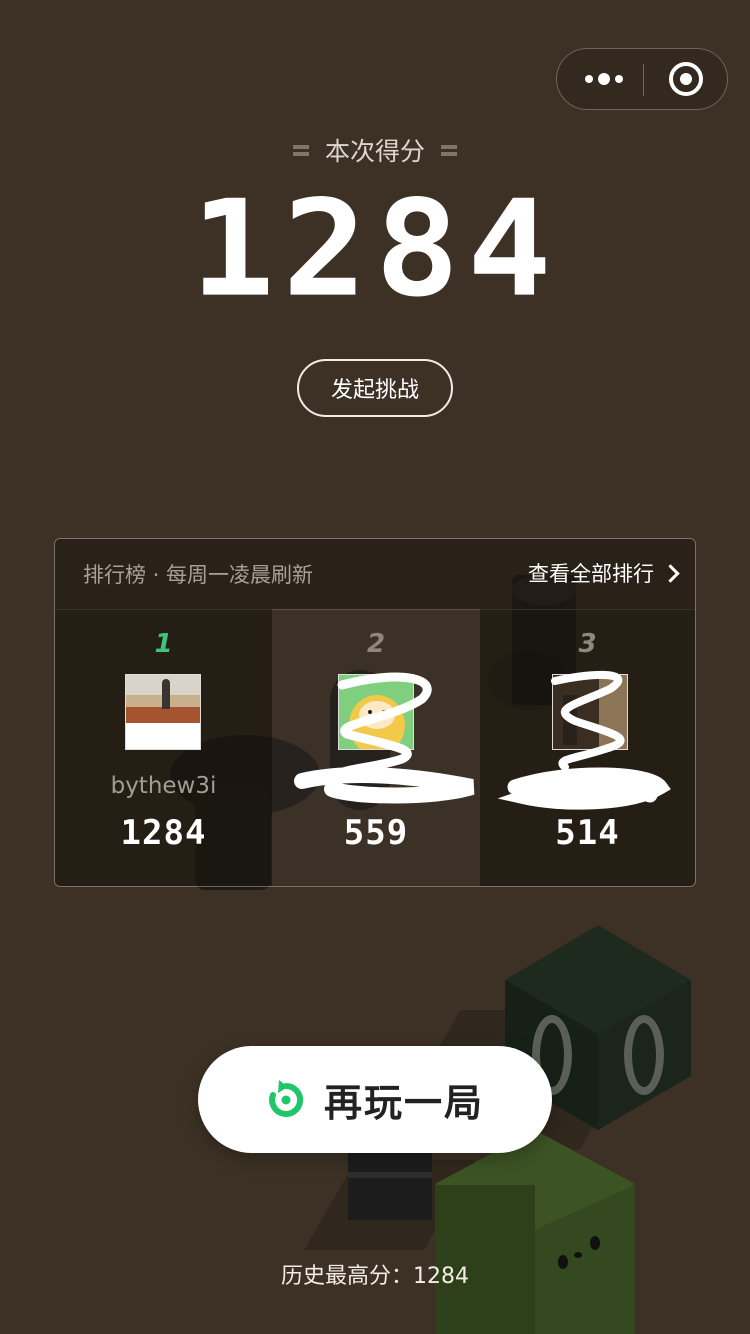  I want to click on rank-number: 1, so click(163, 644).